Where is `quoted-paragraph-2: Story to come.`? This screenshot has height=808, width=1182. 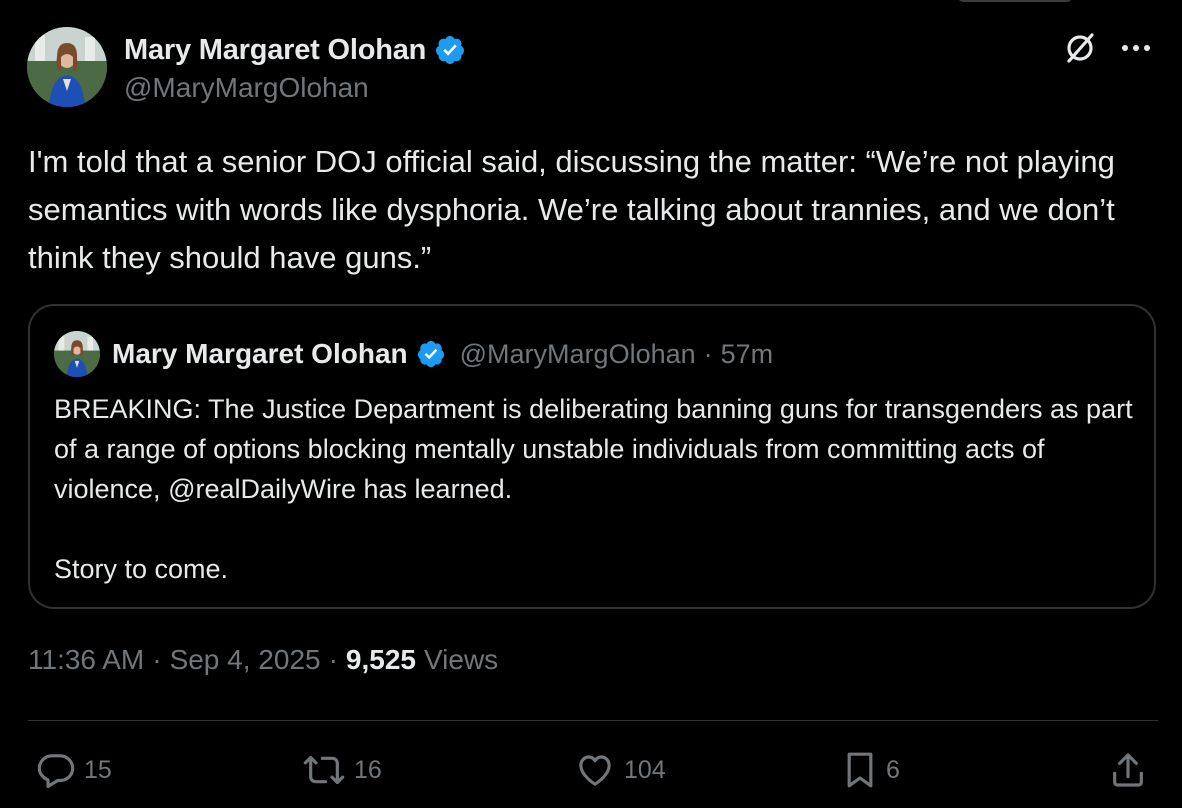 quoted-paragraph-2: Story to come. is located at coordinates (141, 569).